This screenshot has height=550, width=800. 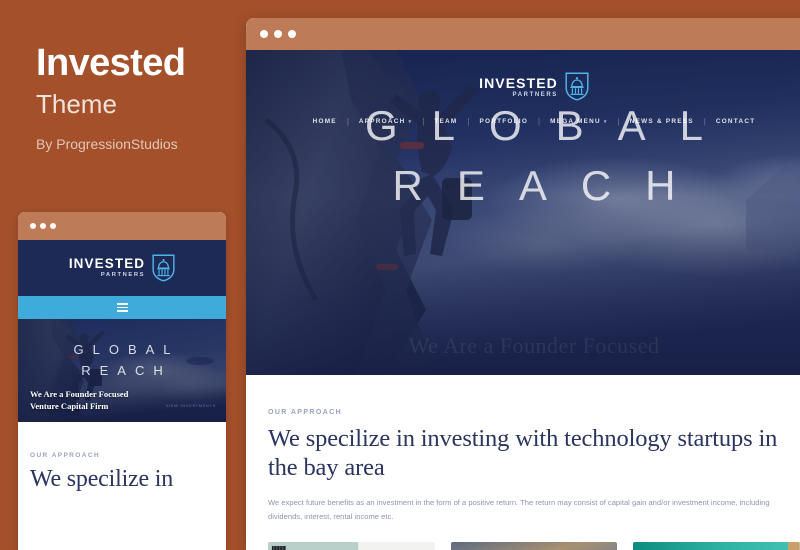 I want to click on nav-item-news-press: NEWS & PRESS, so click(x=662, y=121).